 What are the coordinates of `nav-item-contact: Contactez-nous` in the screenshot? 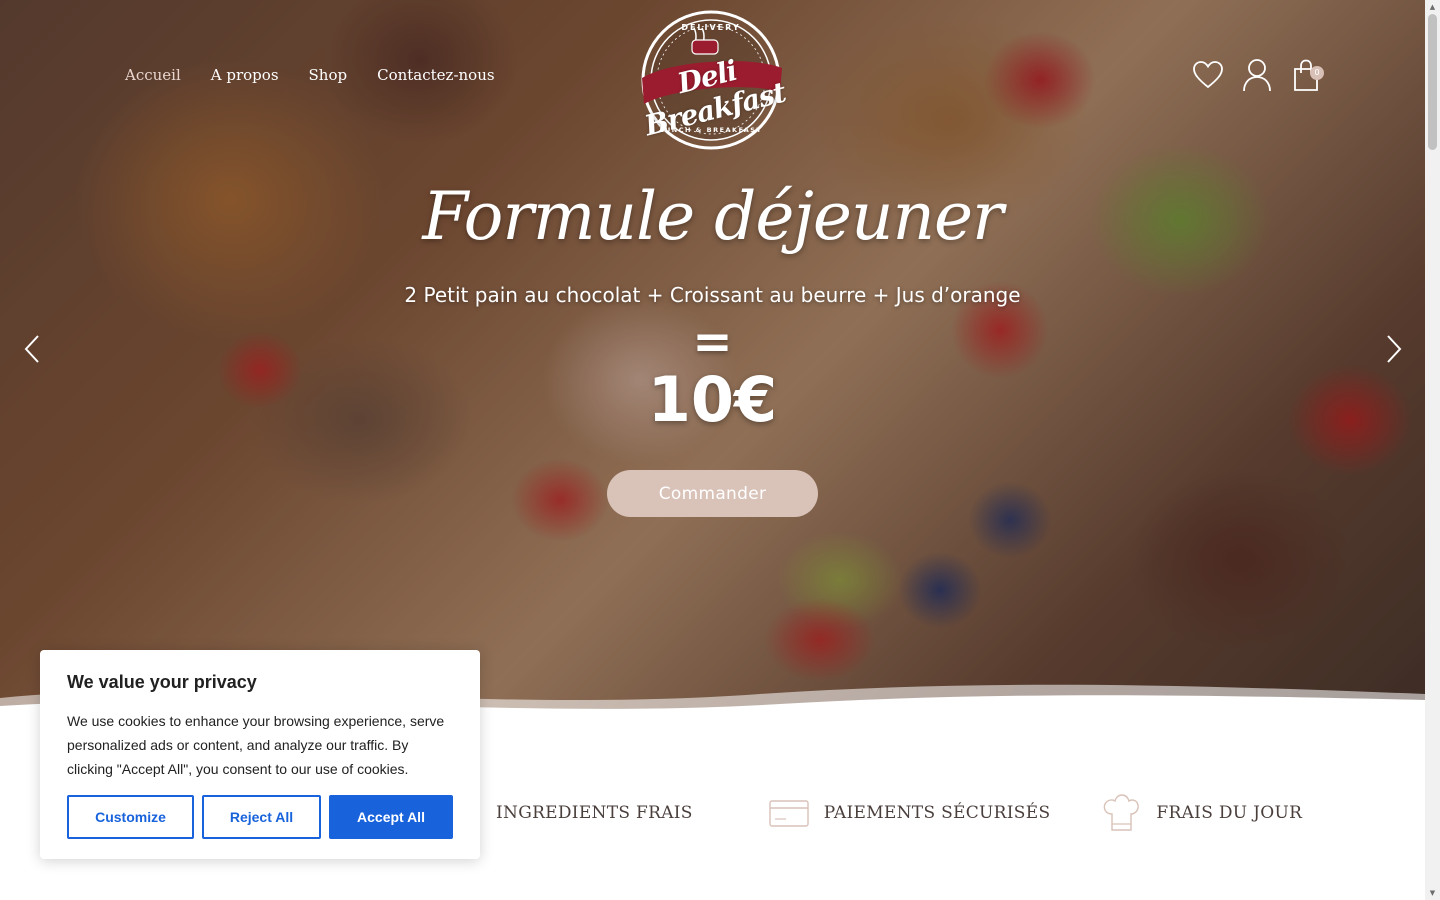 It's located at (435, 75).